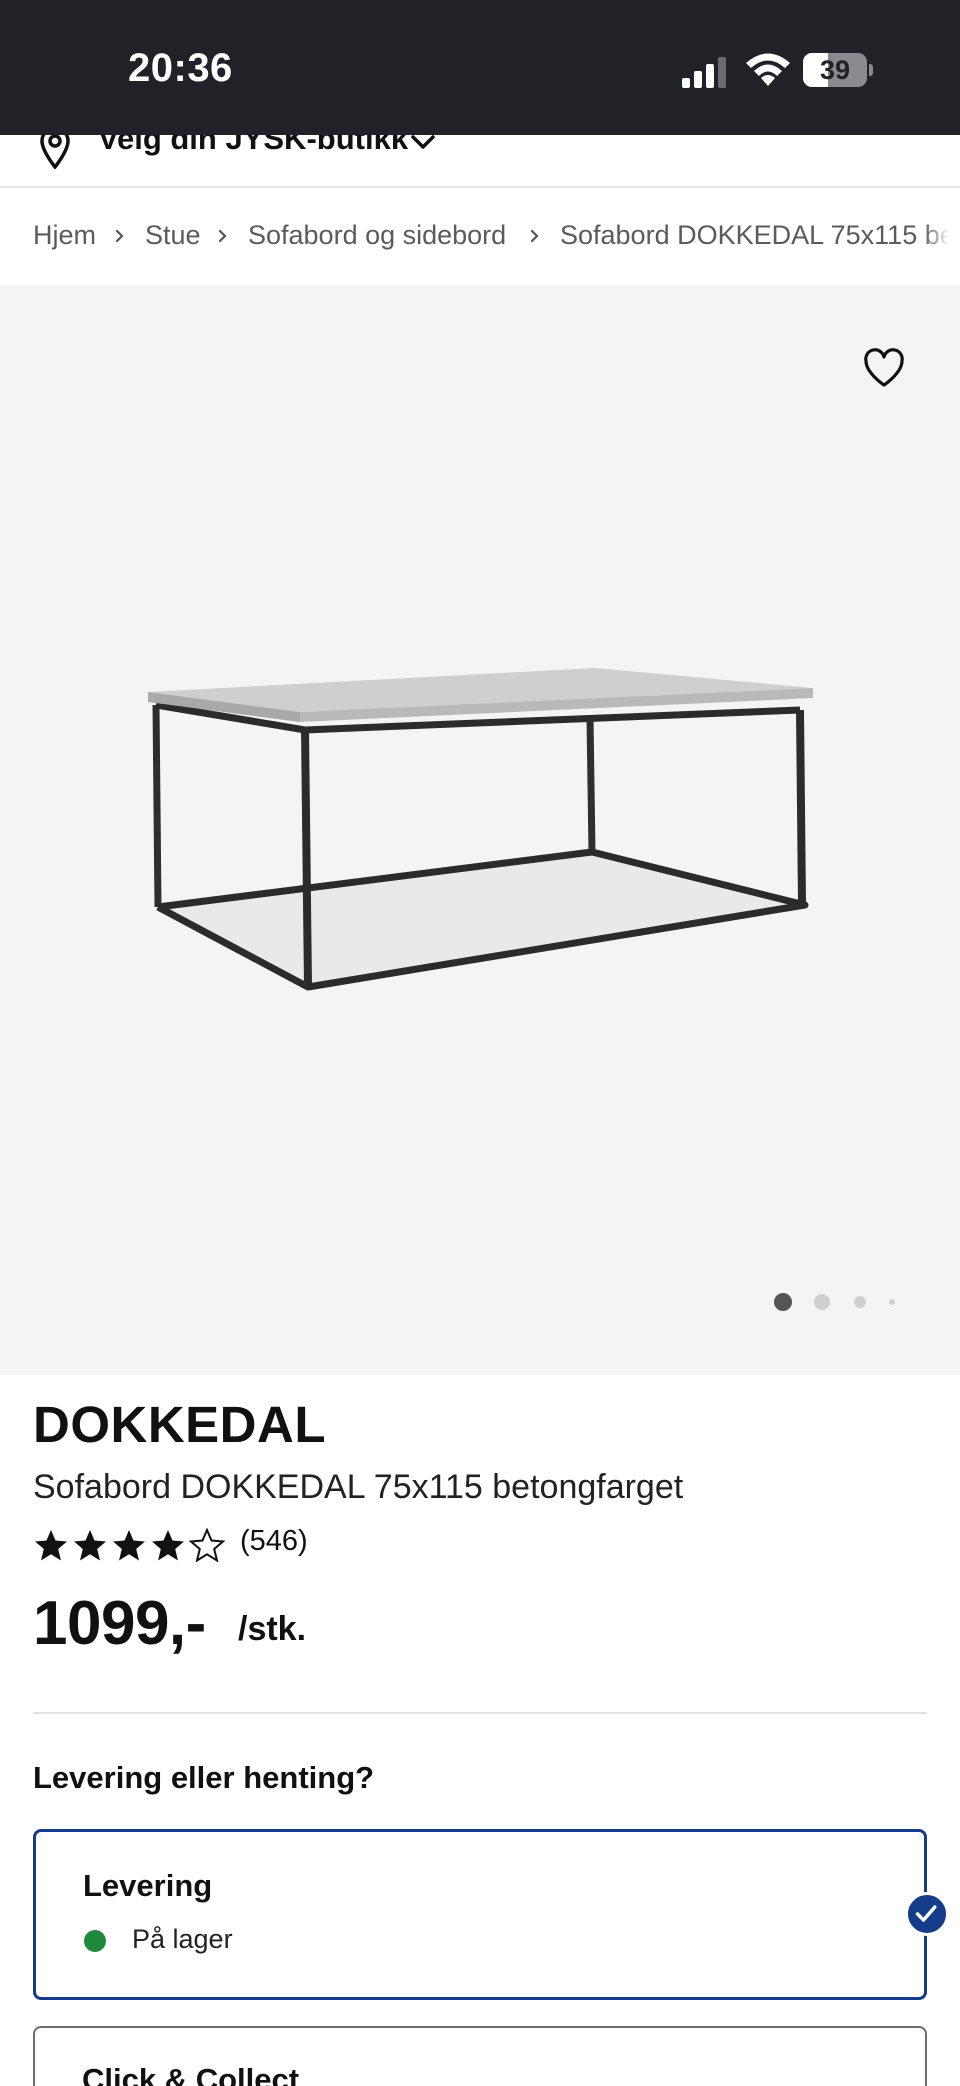 The image size is (960, 2086). What do you see at coordinates (704, 72) in the screenshot?
I see `cellular-signal-icon` at bounding box center [704, 72].